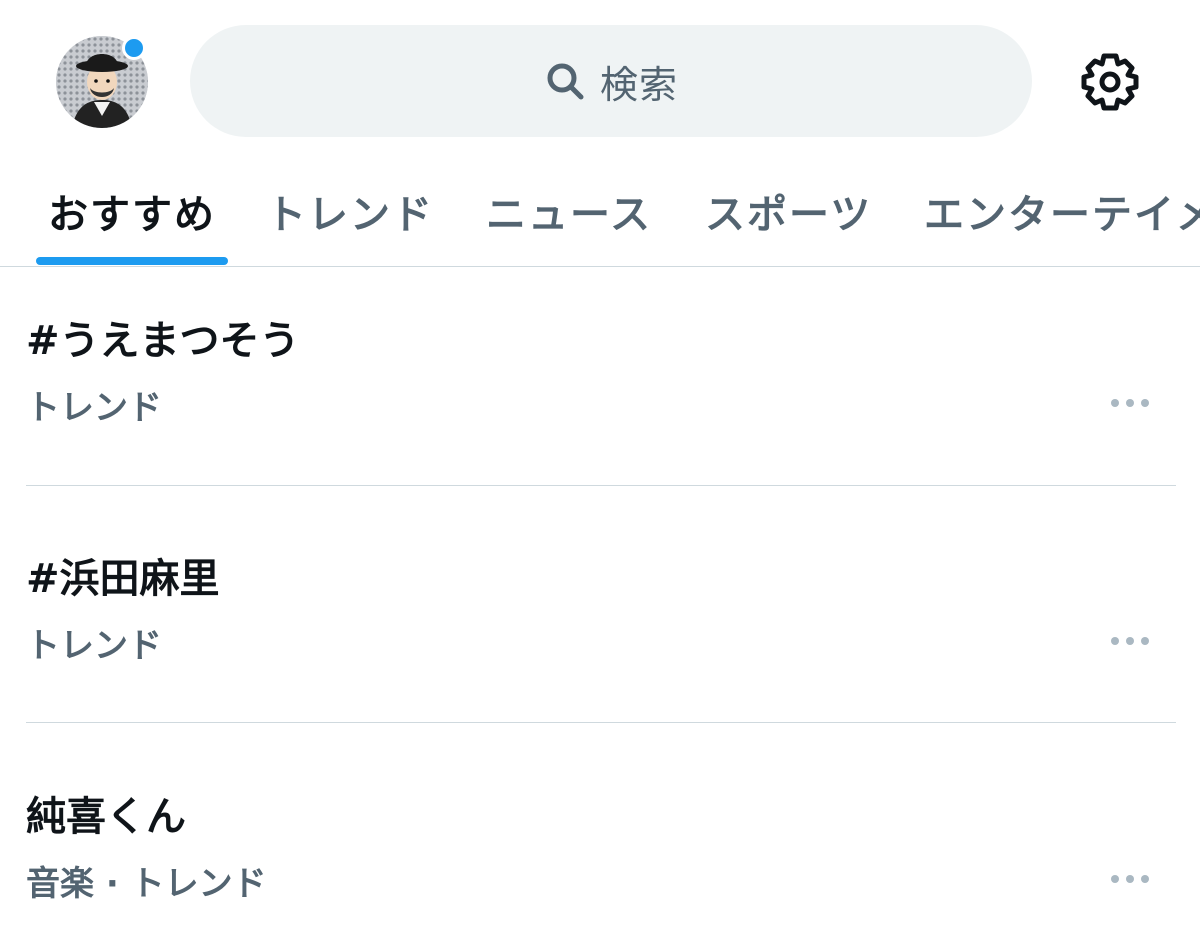 Image resolution: width=1200 pixels, height=932 pixels. What do you see at coordinates (132, 261) in the screenshot?
I see `active-tab-indicator` at bounding box center [132, 261].